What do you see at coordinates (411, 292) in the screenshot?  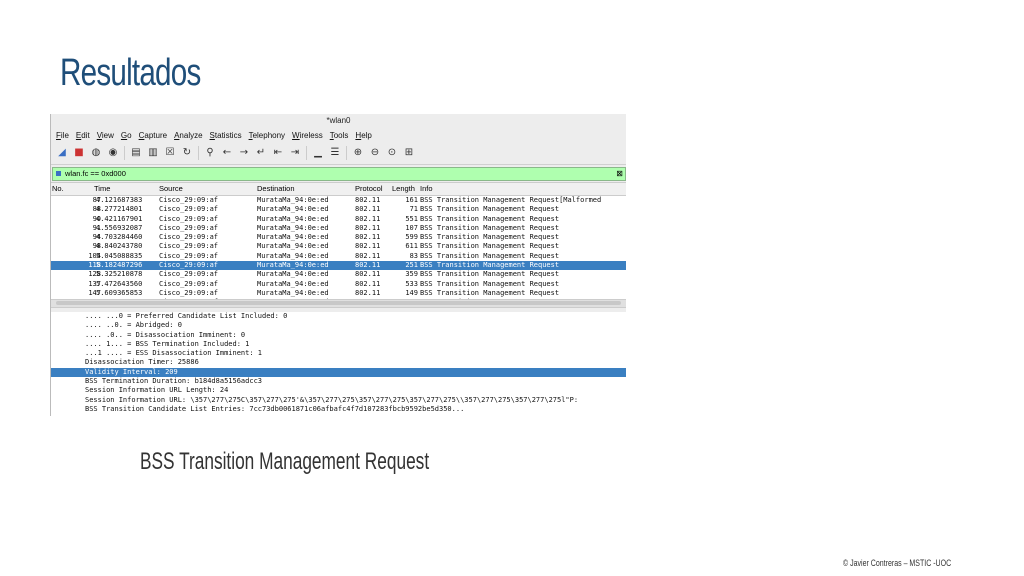 I see `packet-len: 149` at bounding box center [411, 292].